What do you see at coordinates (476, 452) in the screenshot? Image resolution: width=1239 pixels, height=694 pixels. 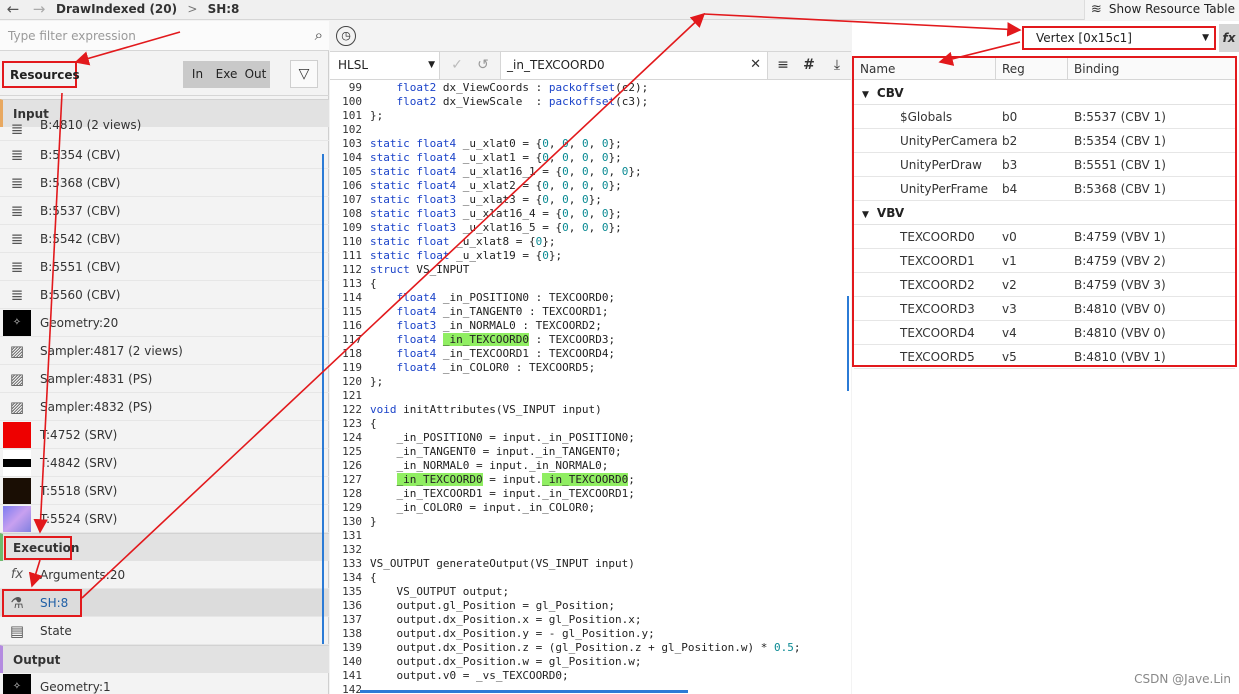 I see `code-line: 125 _in_TANGENT0 = input._in_TANGENT0;` at bounding box center [476, 452].